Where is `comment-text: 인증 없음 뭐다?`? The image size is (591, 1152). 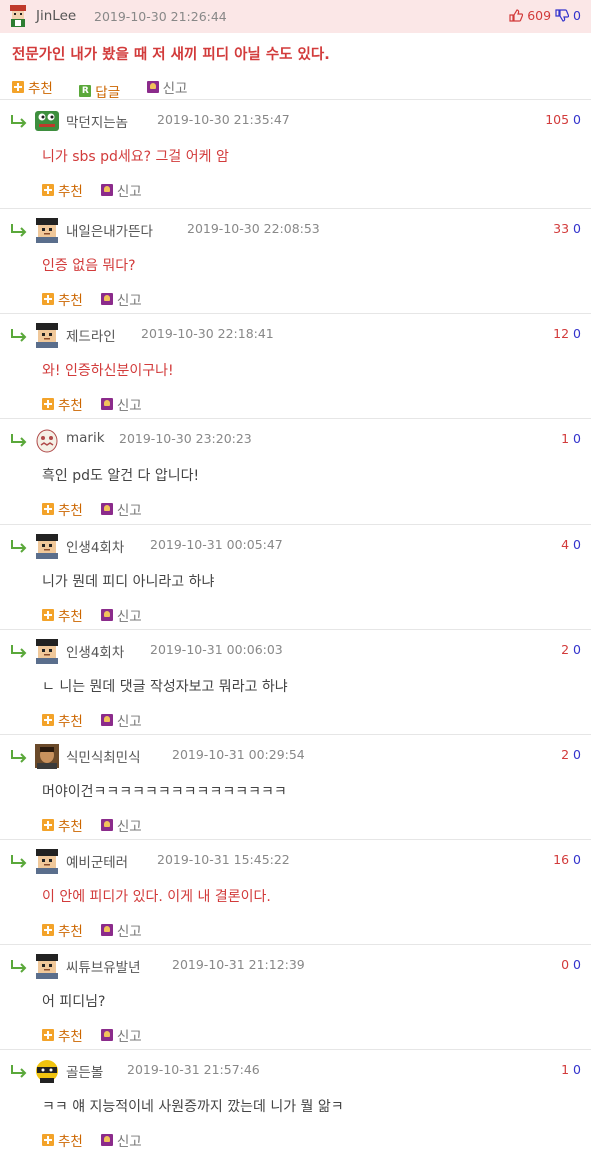
comment-text: 인증 없음 뭐다? is located at coordinates (89, 266).